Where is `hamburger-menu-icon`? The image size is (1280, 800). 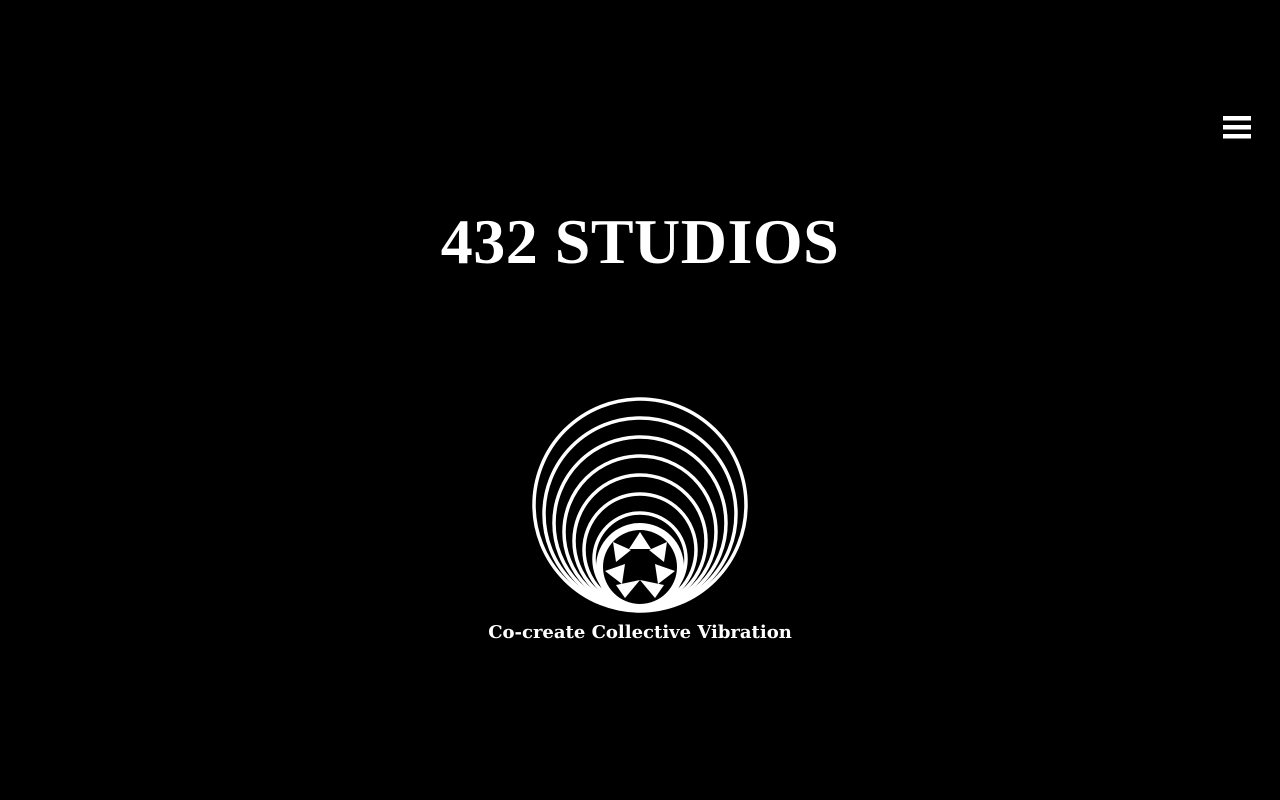 hamburger-menu-icon is located at coordinates (1237, 127).